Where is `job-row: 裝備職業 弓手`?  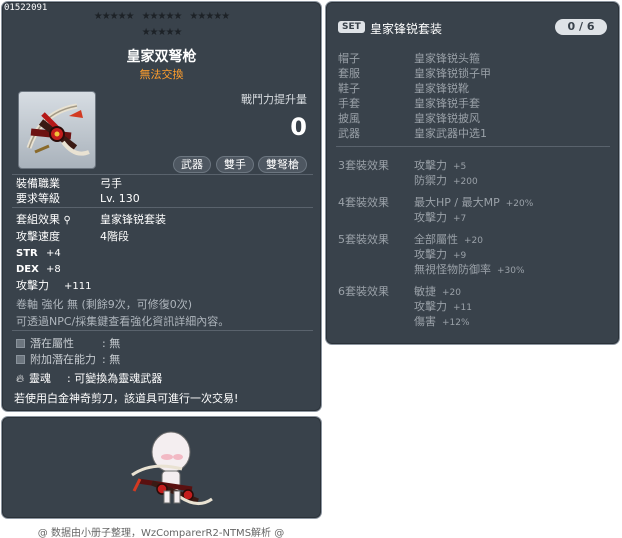
job-row: 裝備職業 弓手 is located at coordinates (69, 183).